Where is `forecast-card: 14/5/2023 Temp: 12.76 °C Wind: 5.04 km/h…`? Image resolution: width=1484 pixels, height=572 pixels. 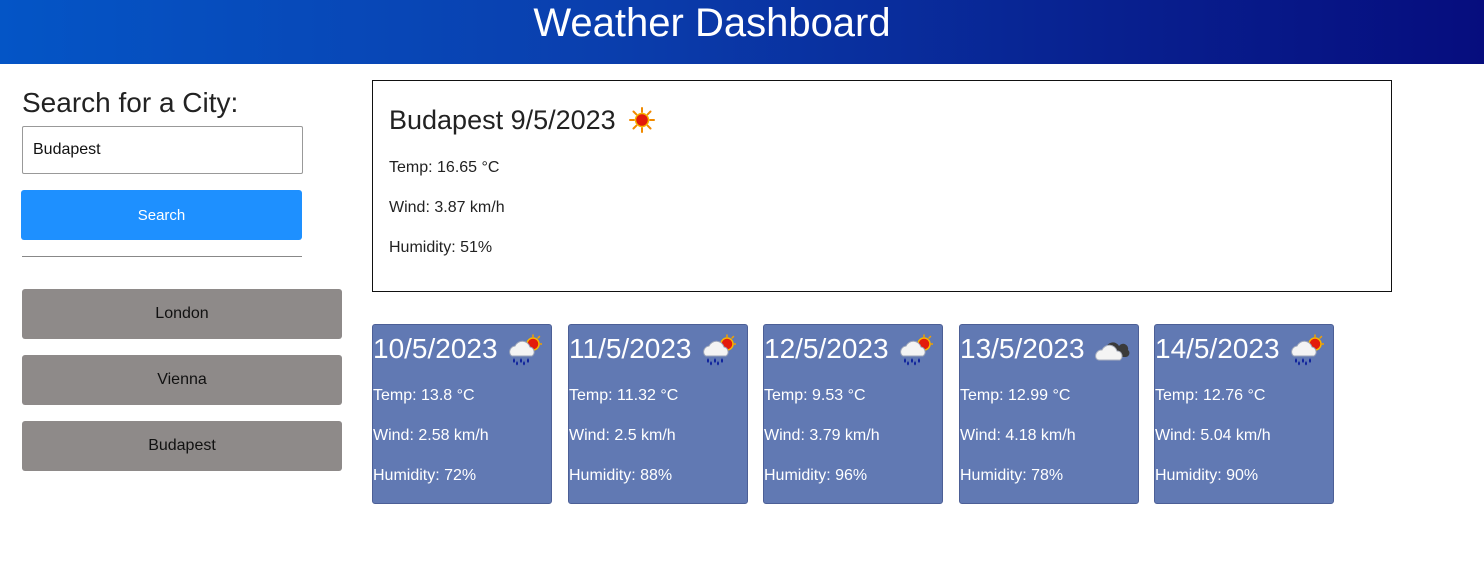 forecast-card: 14/5/2023 Temp: 12.76 °C Wind: 5.04 km/h… is located at coordinates (1244, 414).